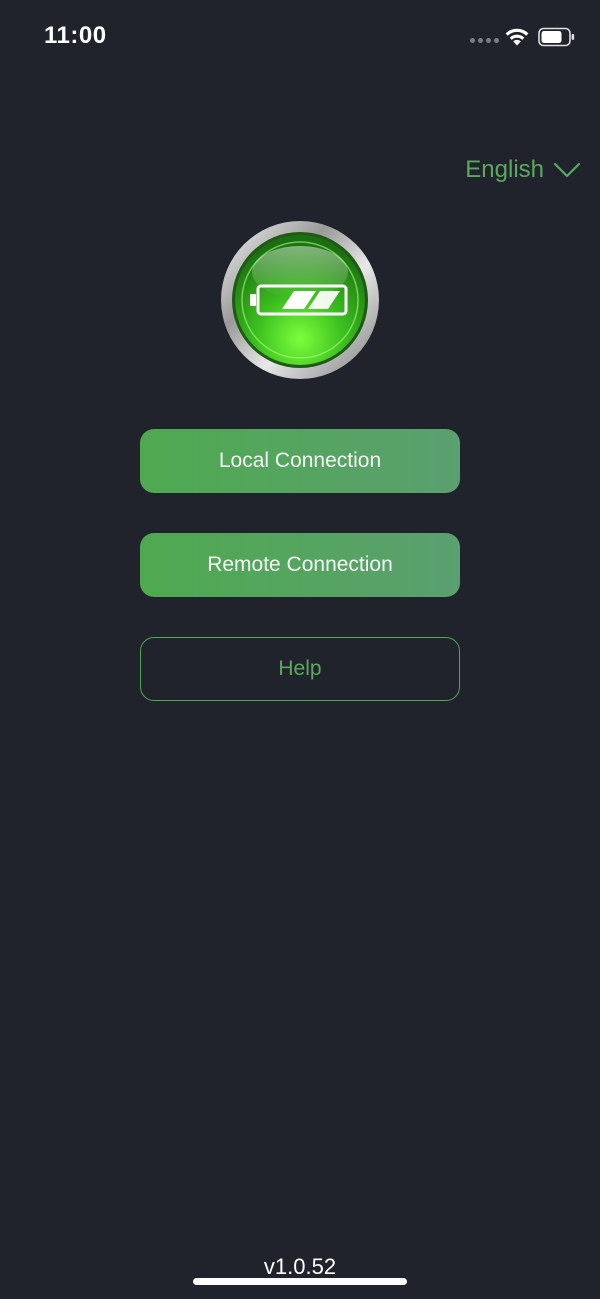 The height and width of the screenshot is (1299, 600). I want to click on language-selector: English, so click(523, 170).